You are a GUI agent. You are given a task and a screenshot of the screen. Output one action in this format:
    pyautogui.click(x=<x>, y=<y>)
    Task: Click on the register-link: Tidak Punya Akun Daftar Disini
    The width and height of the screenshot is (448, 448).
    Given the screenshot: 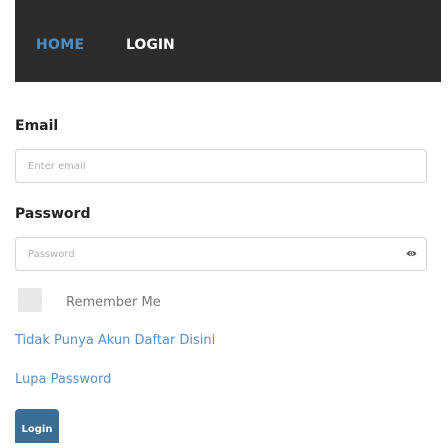 What is the action you would take?
    pyautogui.click(x=115, y=340)
    